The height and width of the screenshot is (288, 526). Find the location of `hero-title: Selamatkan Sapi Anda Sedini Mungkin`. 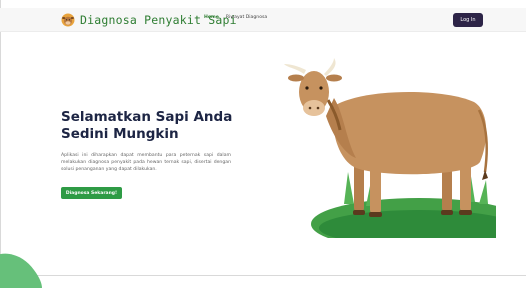

hero-title: Selamatkan Sapi Anda Sedini Mungkin is located at coordinates (147, 125).